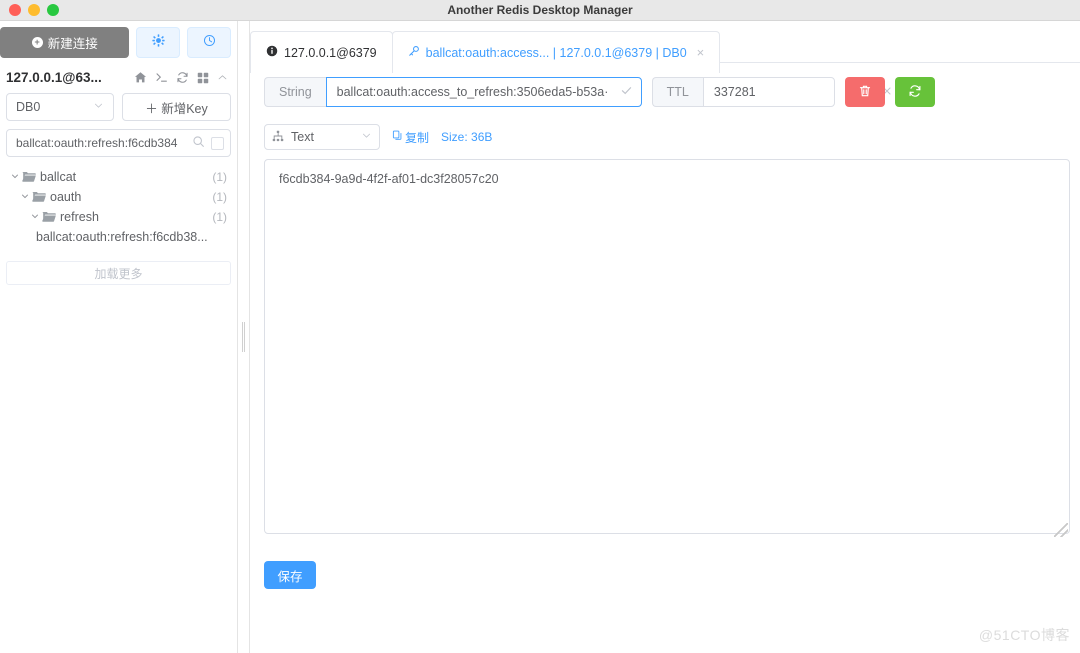 The width and height of the screenshot is (1080, 653). What do you see at coordinates (290, 575) in the screenshot?
I see `save-button: 保存` at bounding box center [290, 575].